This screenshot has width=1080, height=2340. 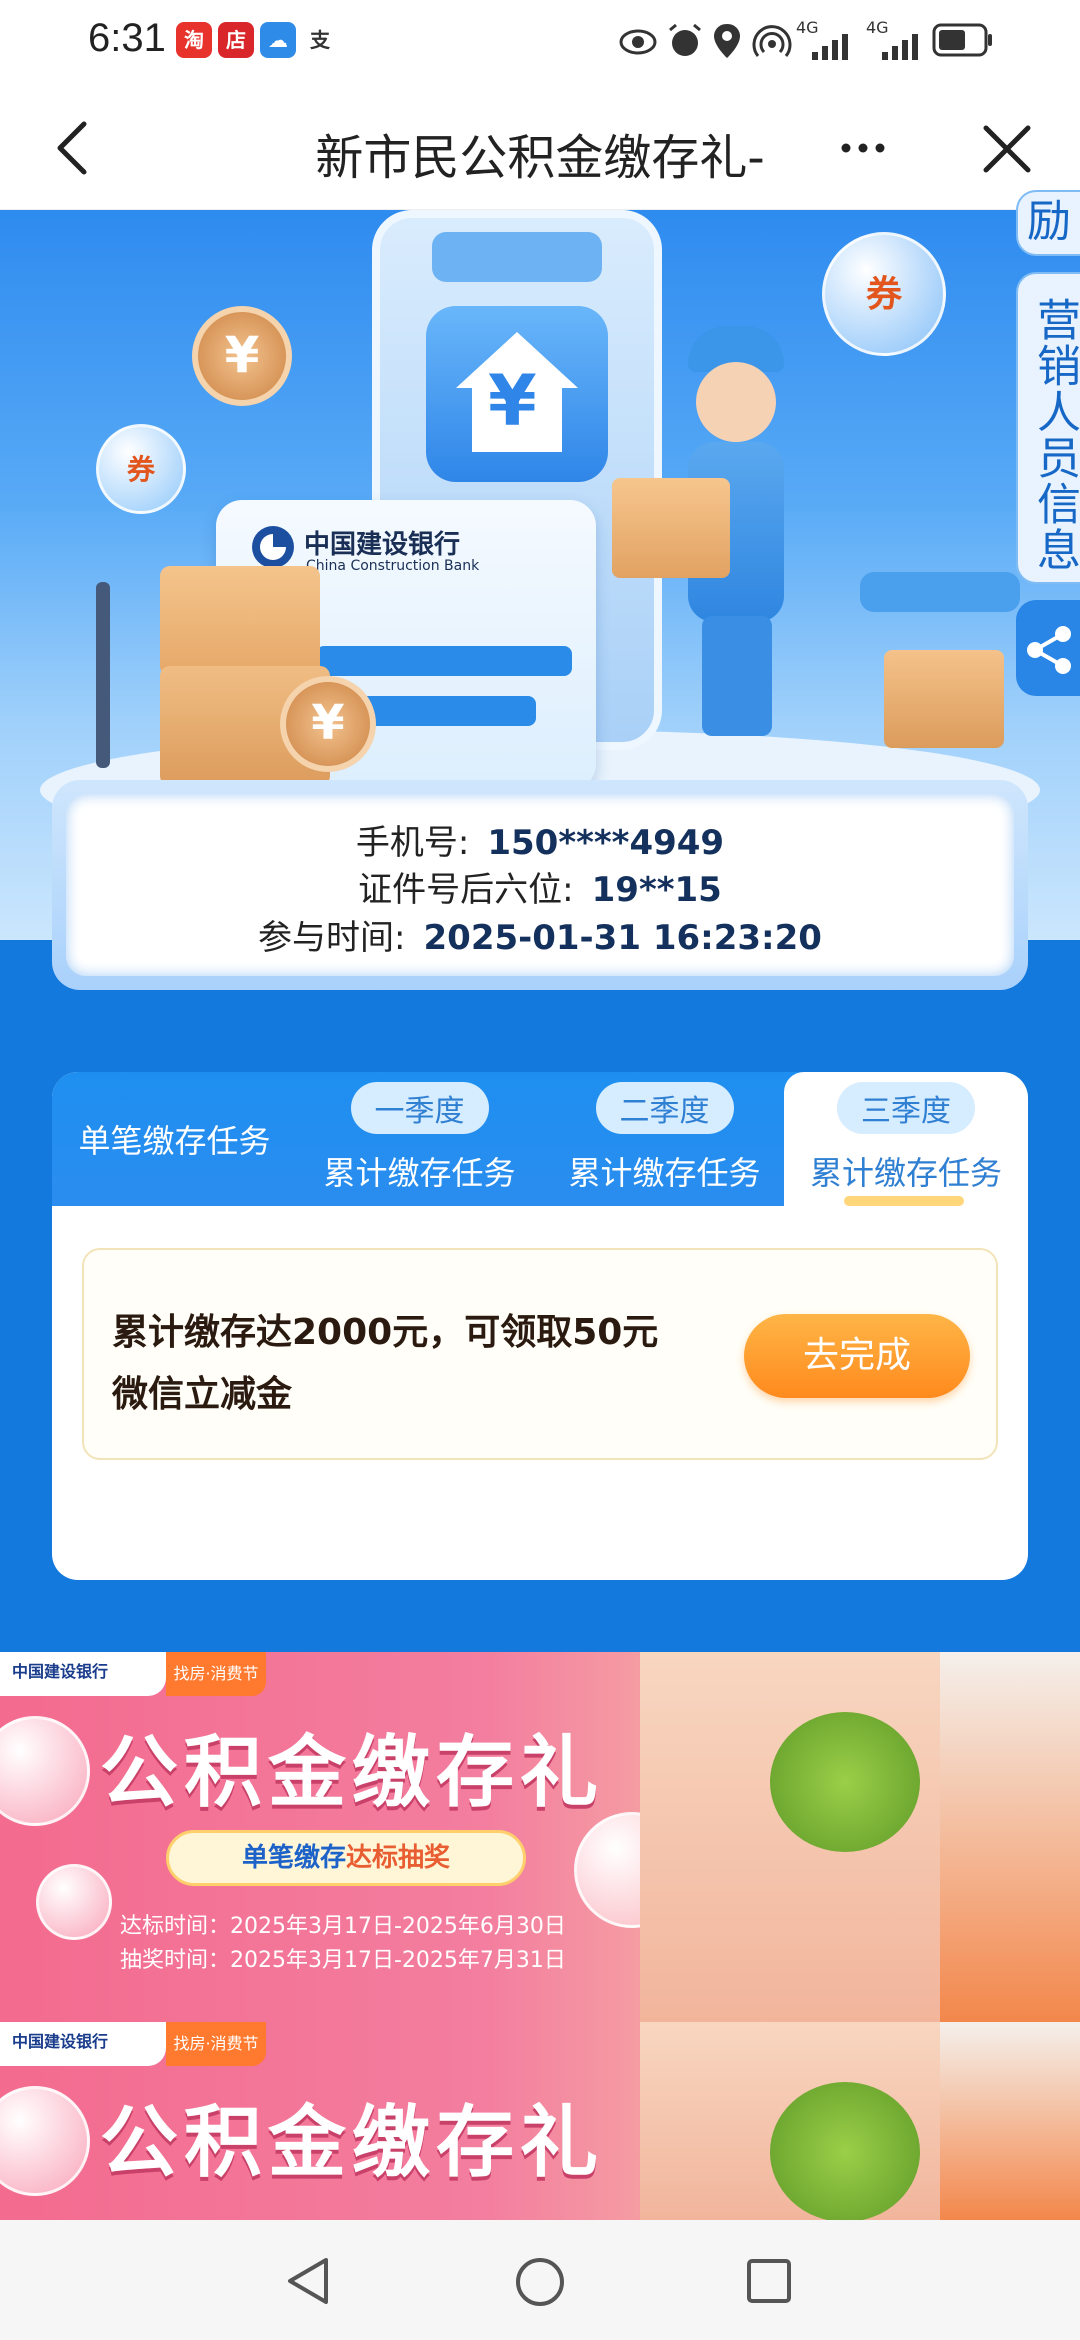 What do you see at coordinates (382, 545) in the screenshot?
I see `bank-name-cn: 中国建设银行` at bounding box center [382, 545].